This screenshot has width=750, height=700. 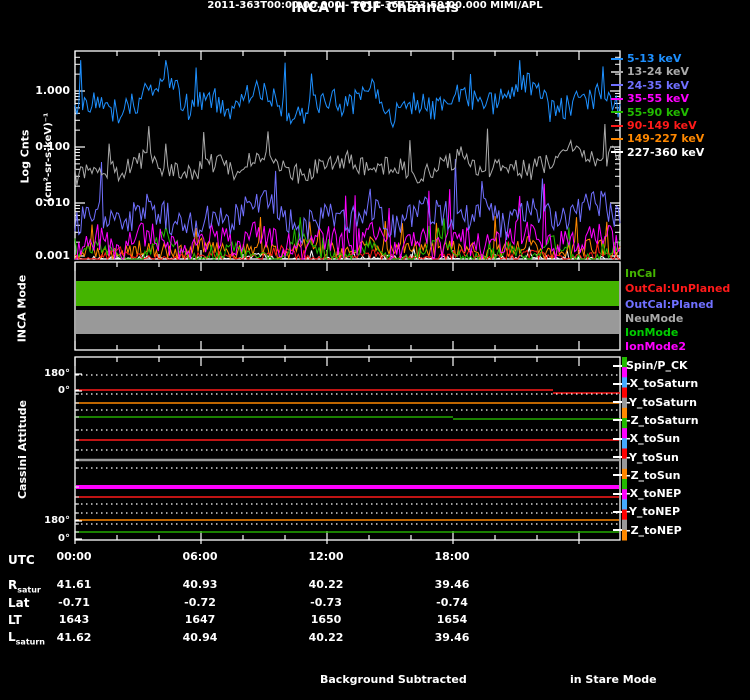 I want to click on flux-legend-entry: 55-90 keV, so click(x=650, y=112).